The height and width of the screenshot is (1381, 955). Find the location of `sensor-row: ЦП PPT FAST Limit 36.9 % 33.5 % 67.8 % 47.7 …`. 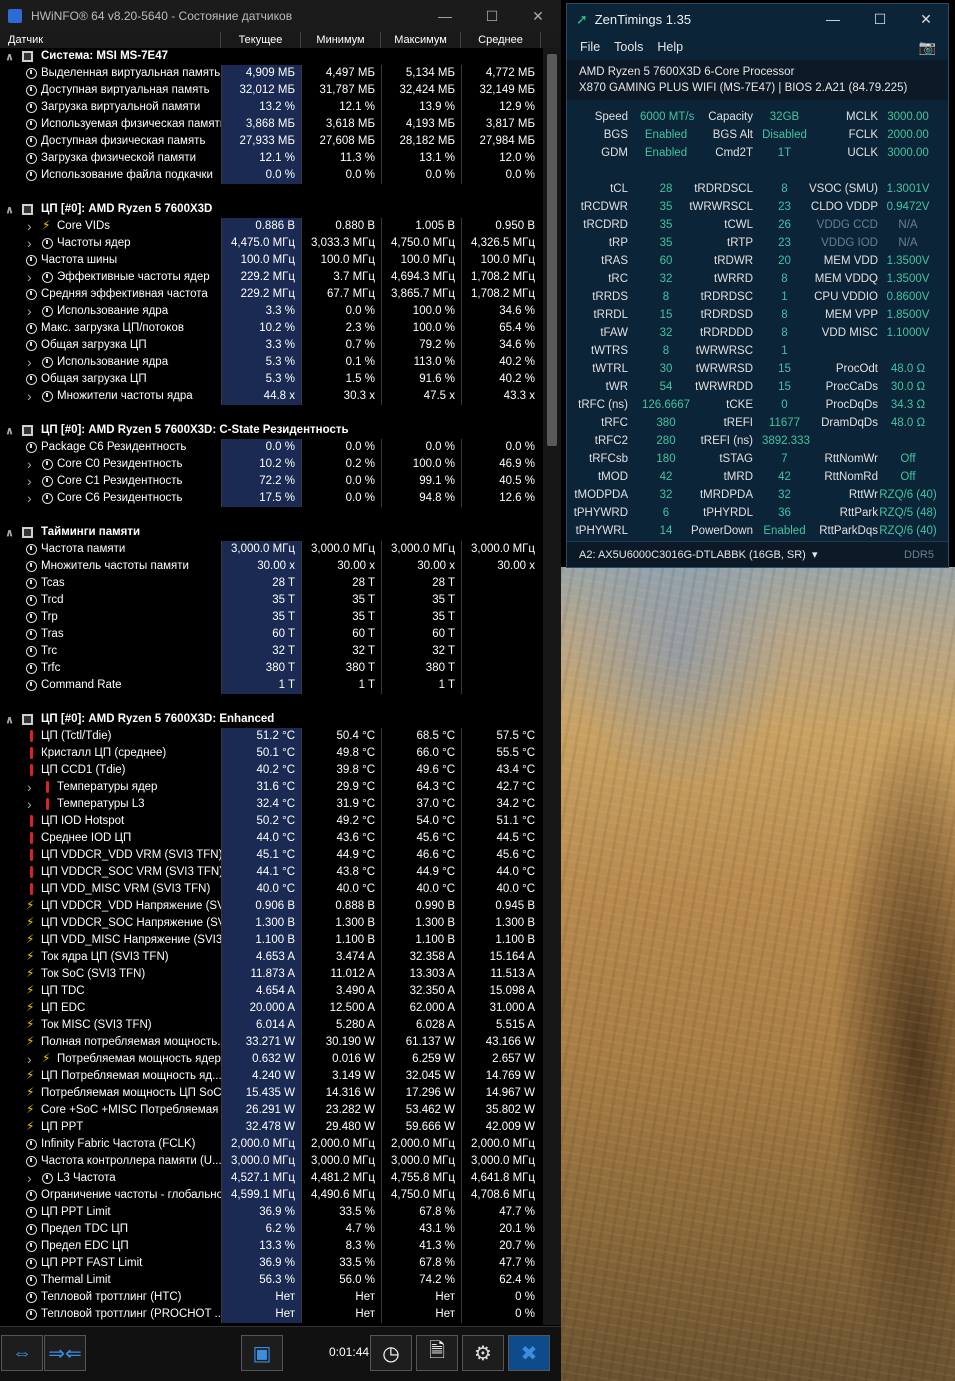

sensor-row: ЦП PPT FAST Limit 36.9 % 33.5 % 67.8 % 47.7 … is located at coordinates (271, 1263).